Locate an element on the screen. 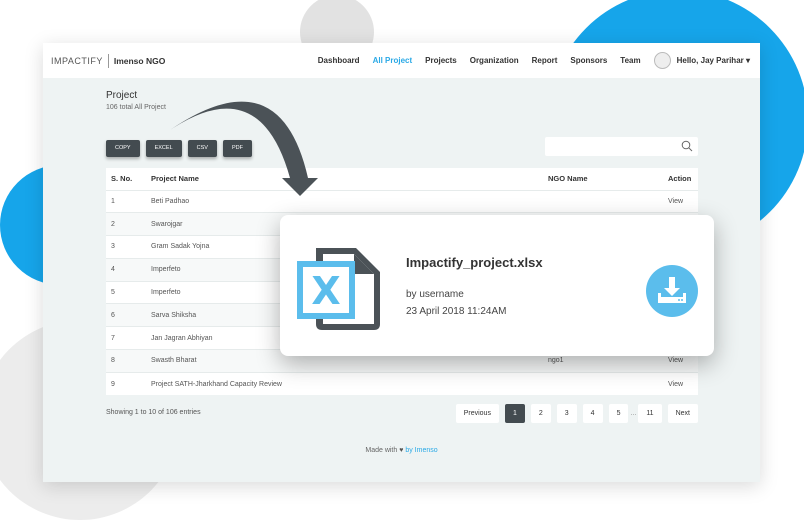 The width and height of the screenshot is (804, 526). download-button is located at coordinates (672, 291).